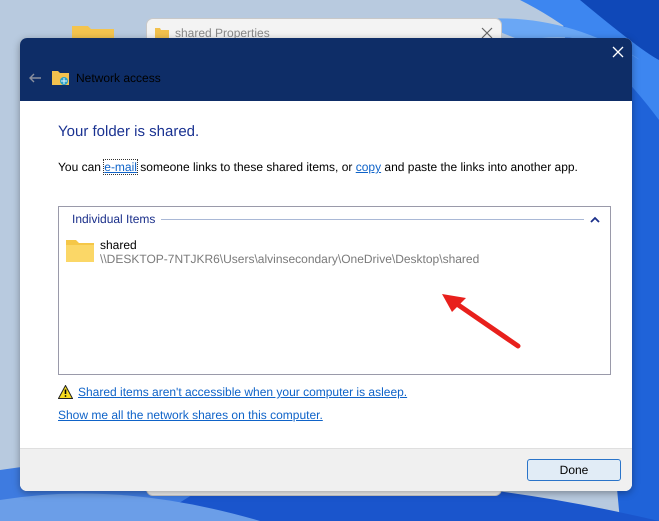 This screenshot has height=521, width=659. What do you see at coordinates (223, 33) in the screenshot?
I see `window-title: shared Properties` at bounding box center [223, 33].